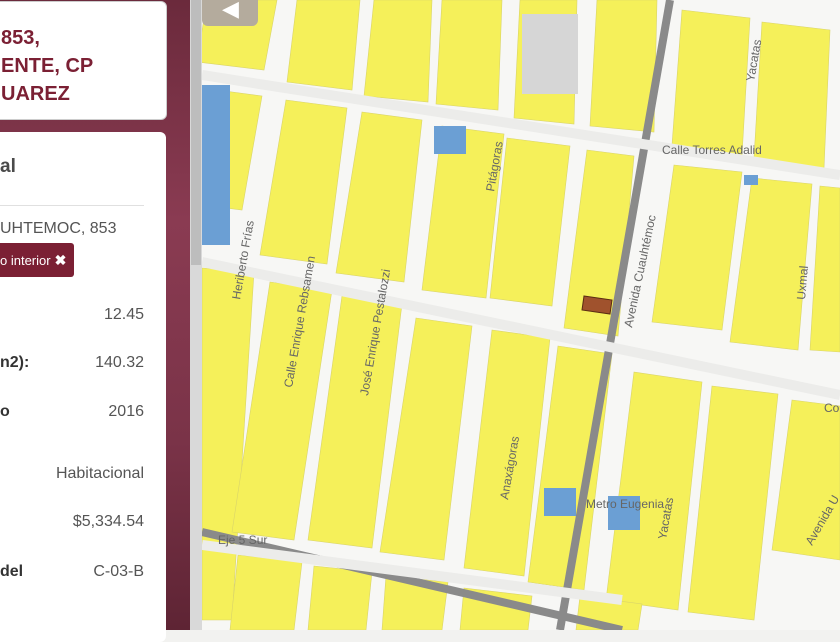 The image size is (840, 642). What do you see at coordinates (712, 150) in the screenshot?
I see `street-label-torres-adalid: Calle Torres Adalid` at bounding box center [712, 150].